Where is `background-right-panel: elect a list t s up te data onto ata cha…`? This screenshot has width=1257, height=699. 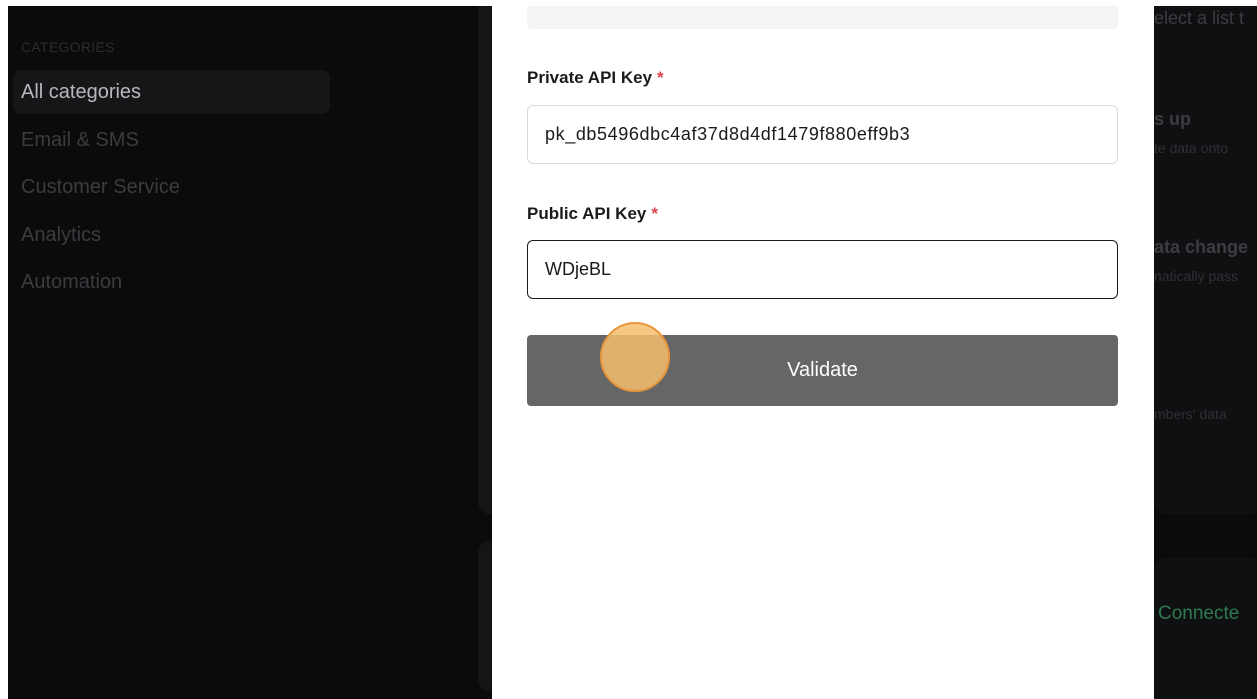
background-right-panel: elect a list t s up te data onto ata cha… is located at coordinates (1205, 352).